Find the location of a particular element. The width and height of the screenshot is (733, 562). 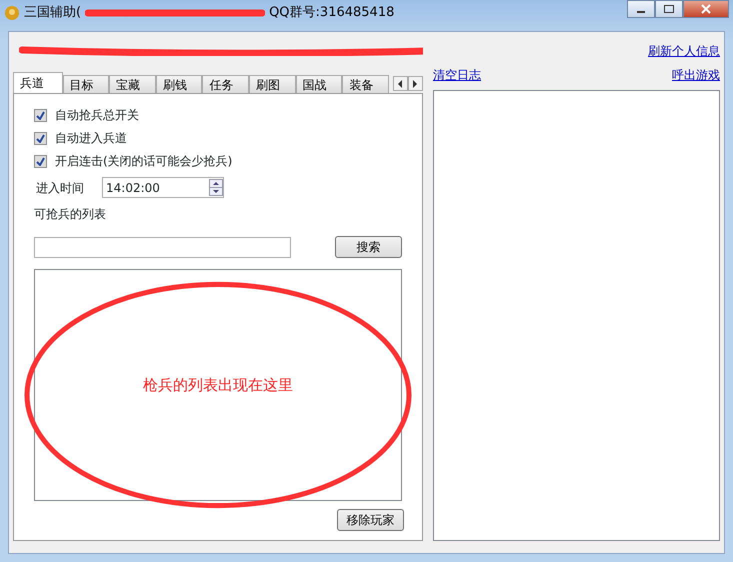

checkbox-label: 自动抢兵总开关 is located at coordinates (97, 115).